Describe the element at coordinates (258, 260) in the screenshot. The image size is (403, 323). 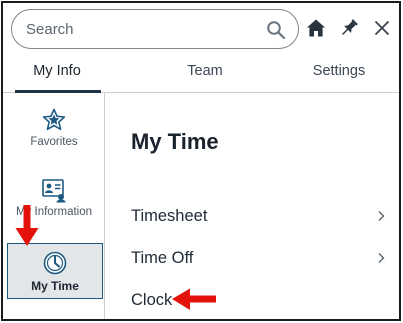
I see `menu-item-time-off: Time Off` at that location.